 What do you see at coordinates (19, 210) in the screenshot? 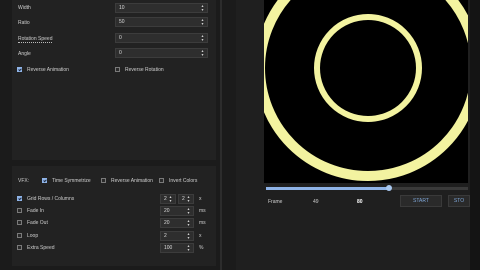
I see `fade-in-checkbox` at bounding box center [19, 210].